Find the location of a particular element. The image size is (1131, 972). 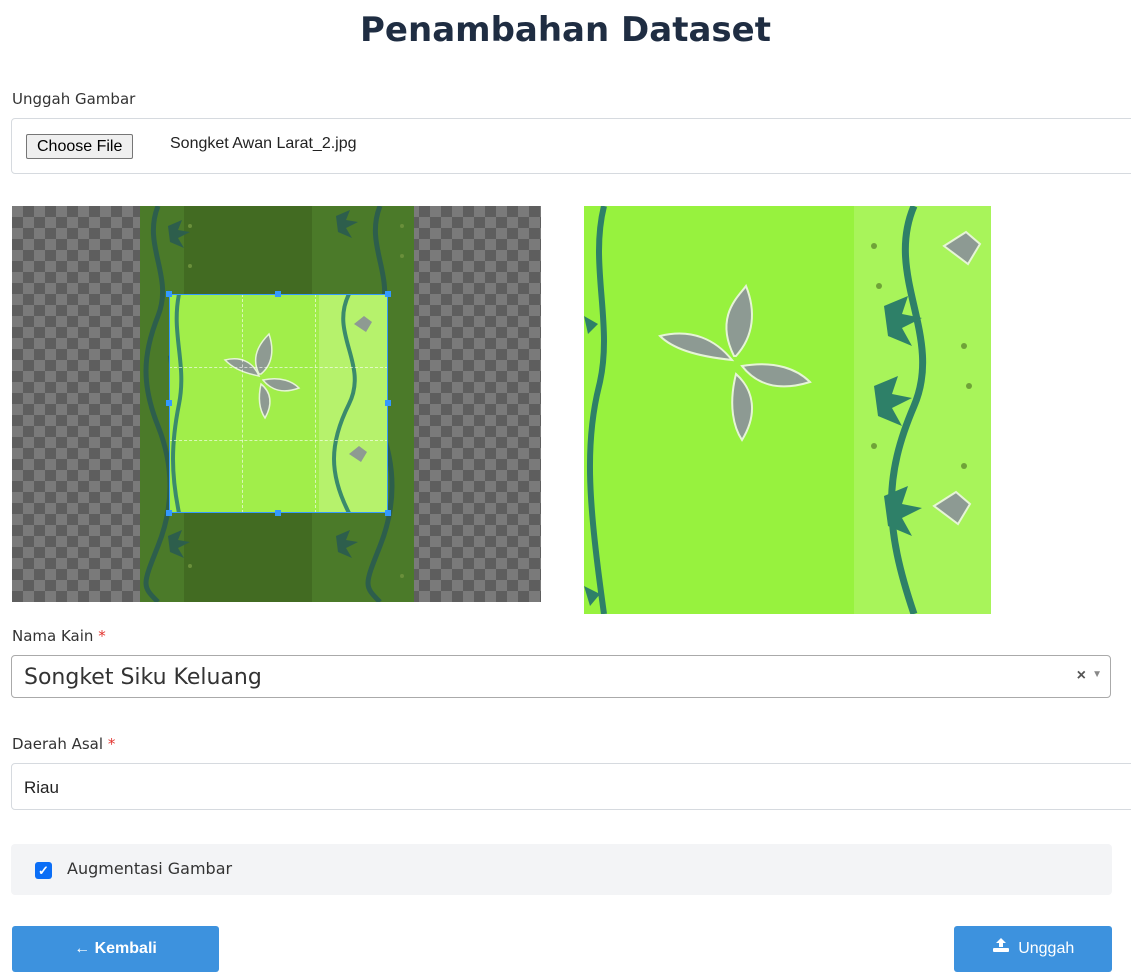

daerah-asal-label-text: Daerah Asal is located at coordinates (58, 744).